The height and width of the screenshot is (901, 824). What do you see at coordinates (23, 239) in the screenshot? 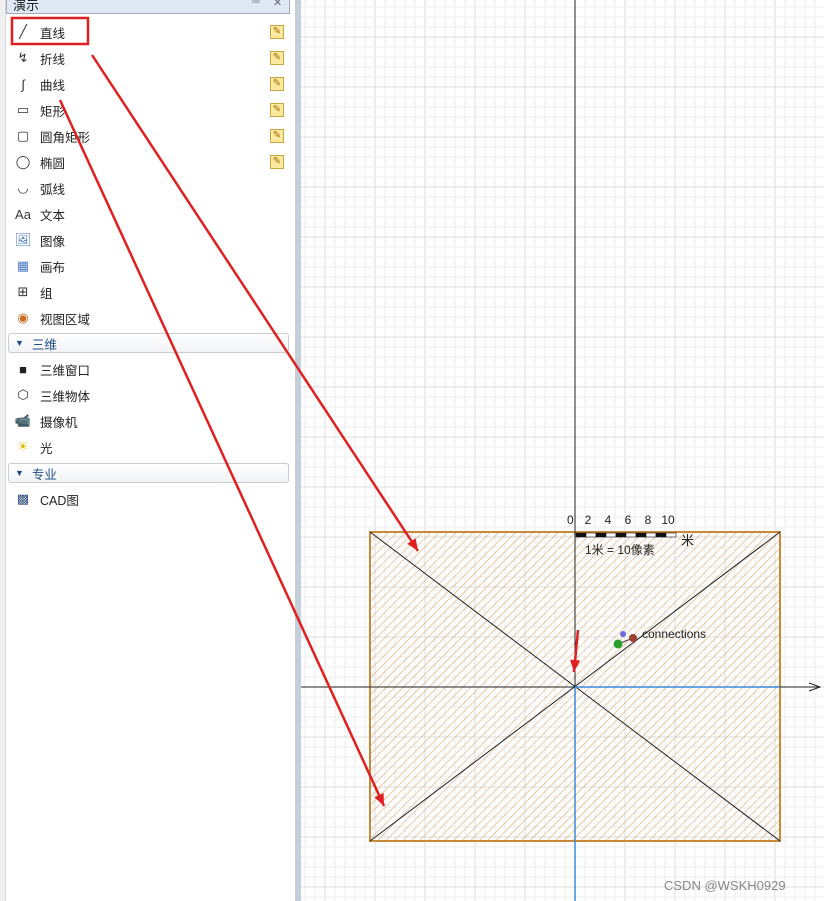
I see `image-icon: 🖼` at bounding box center [23, 239].